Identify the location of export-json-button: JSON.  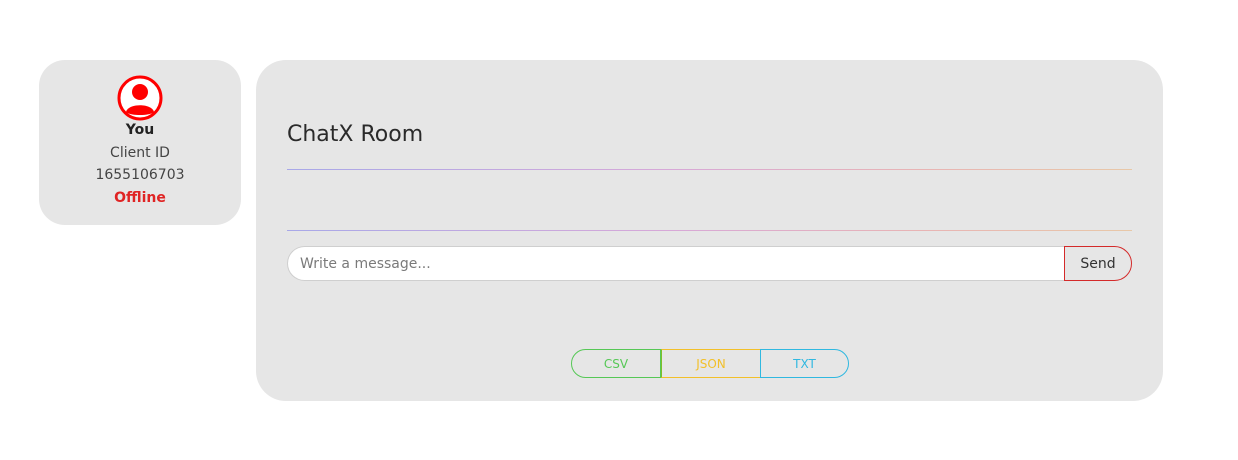
(710, 363).